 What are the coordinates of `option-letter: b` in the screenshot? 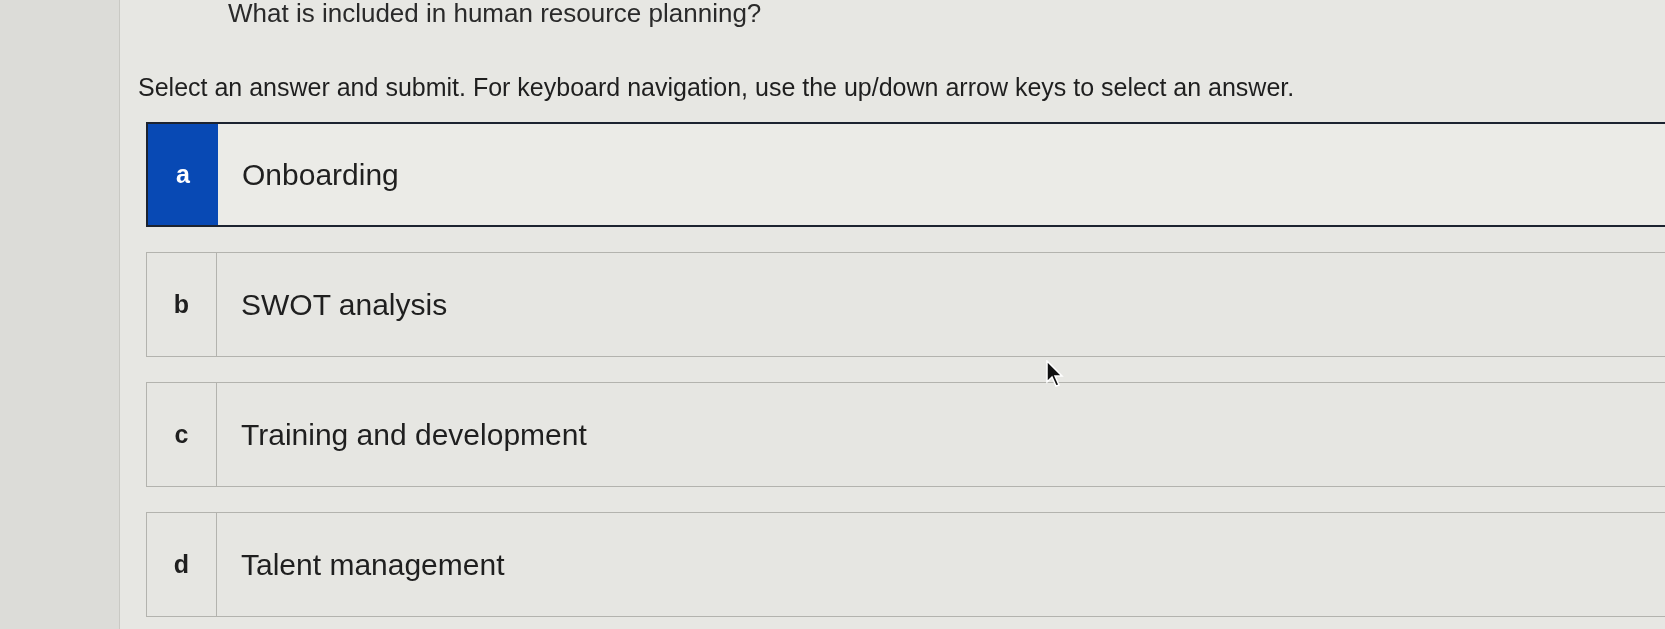 It's located at (182, 304).